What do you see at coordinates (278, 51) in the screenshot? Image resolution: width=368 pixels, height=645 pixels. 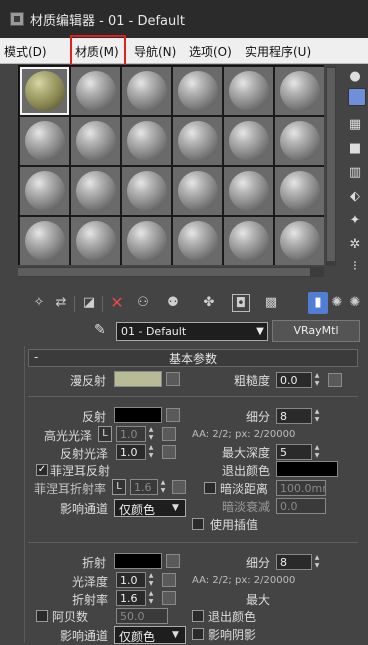 I see `menu-utilities: 实用程序(U)` at bounding box center [278, 51].